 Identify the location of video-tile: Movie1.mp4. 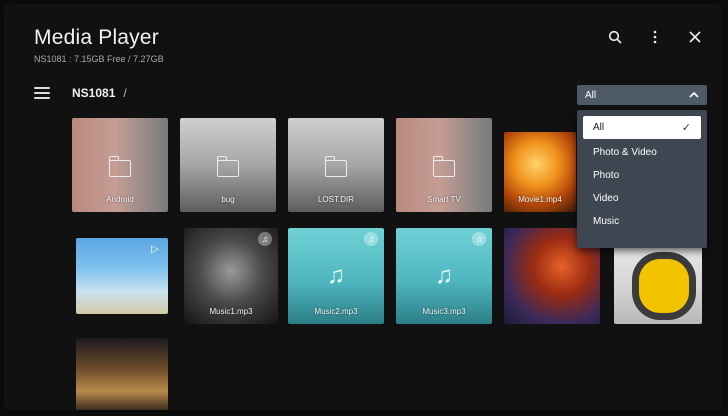
(540, 172).